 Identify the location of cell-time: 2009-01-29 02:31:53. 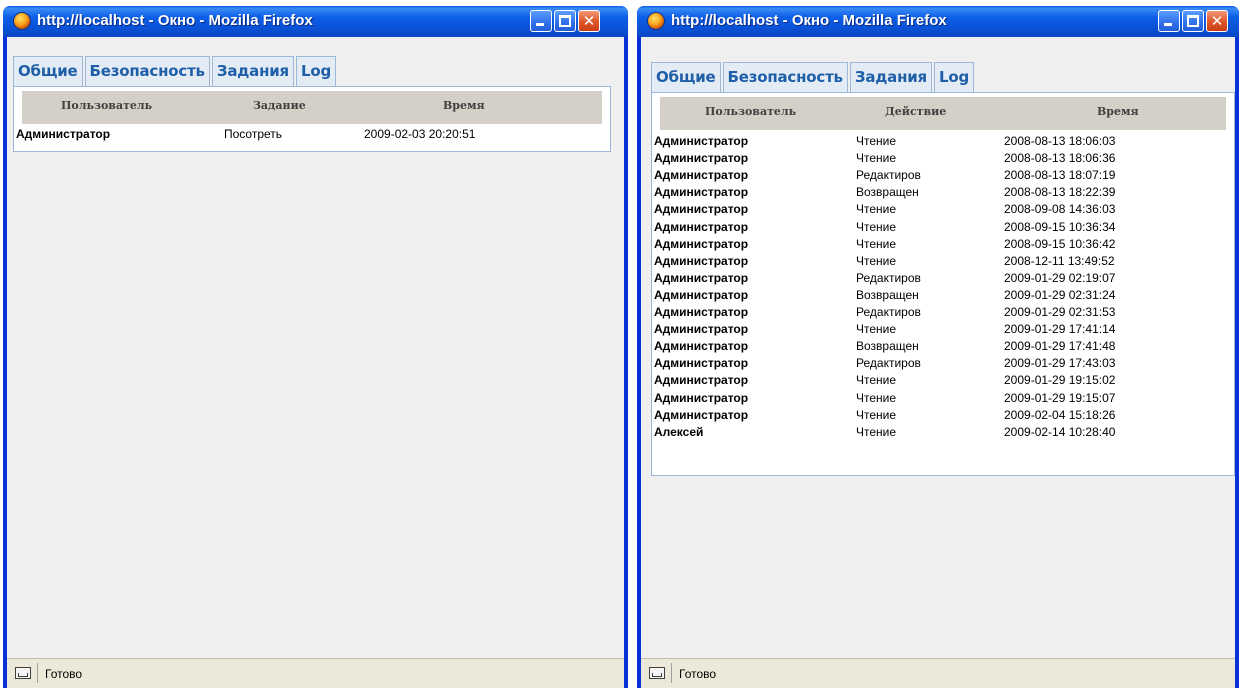
(1060, 312).